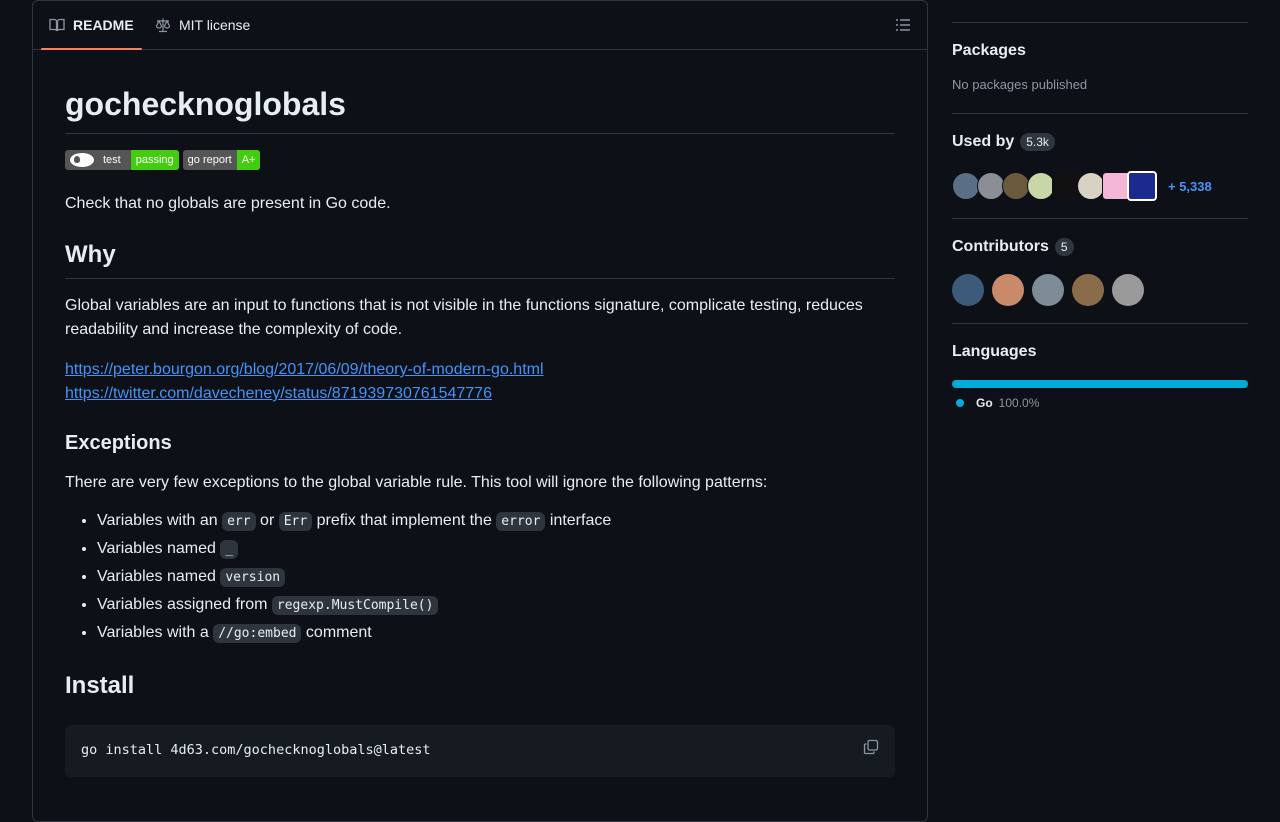 The width and height of the screenshot is (1280, 822). I want to click on inline-code: _, so click(229, 549).